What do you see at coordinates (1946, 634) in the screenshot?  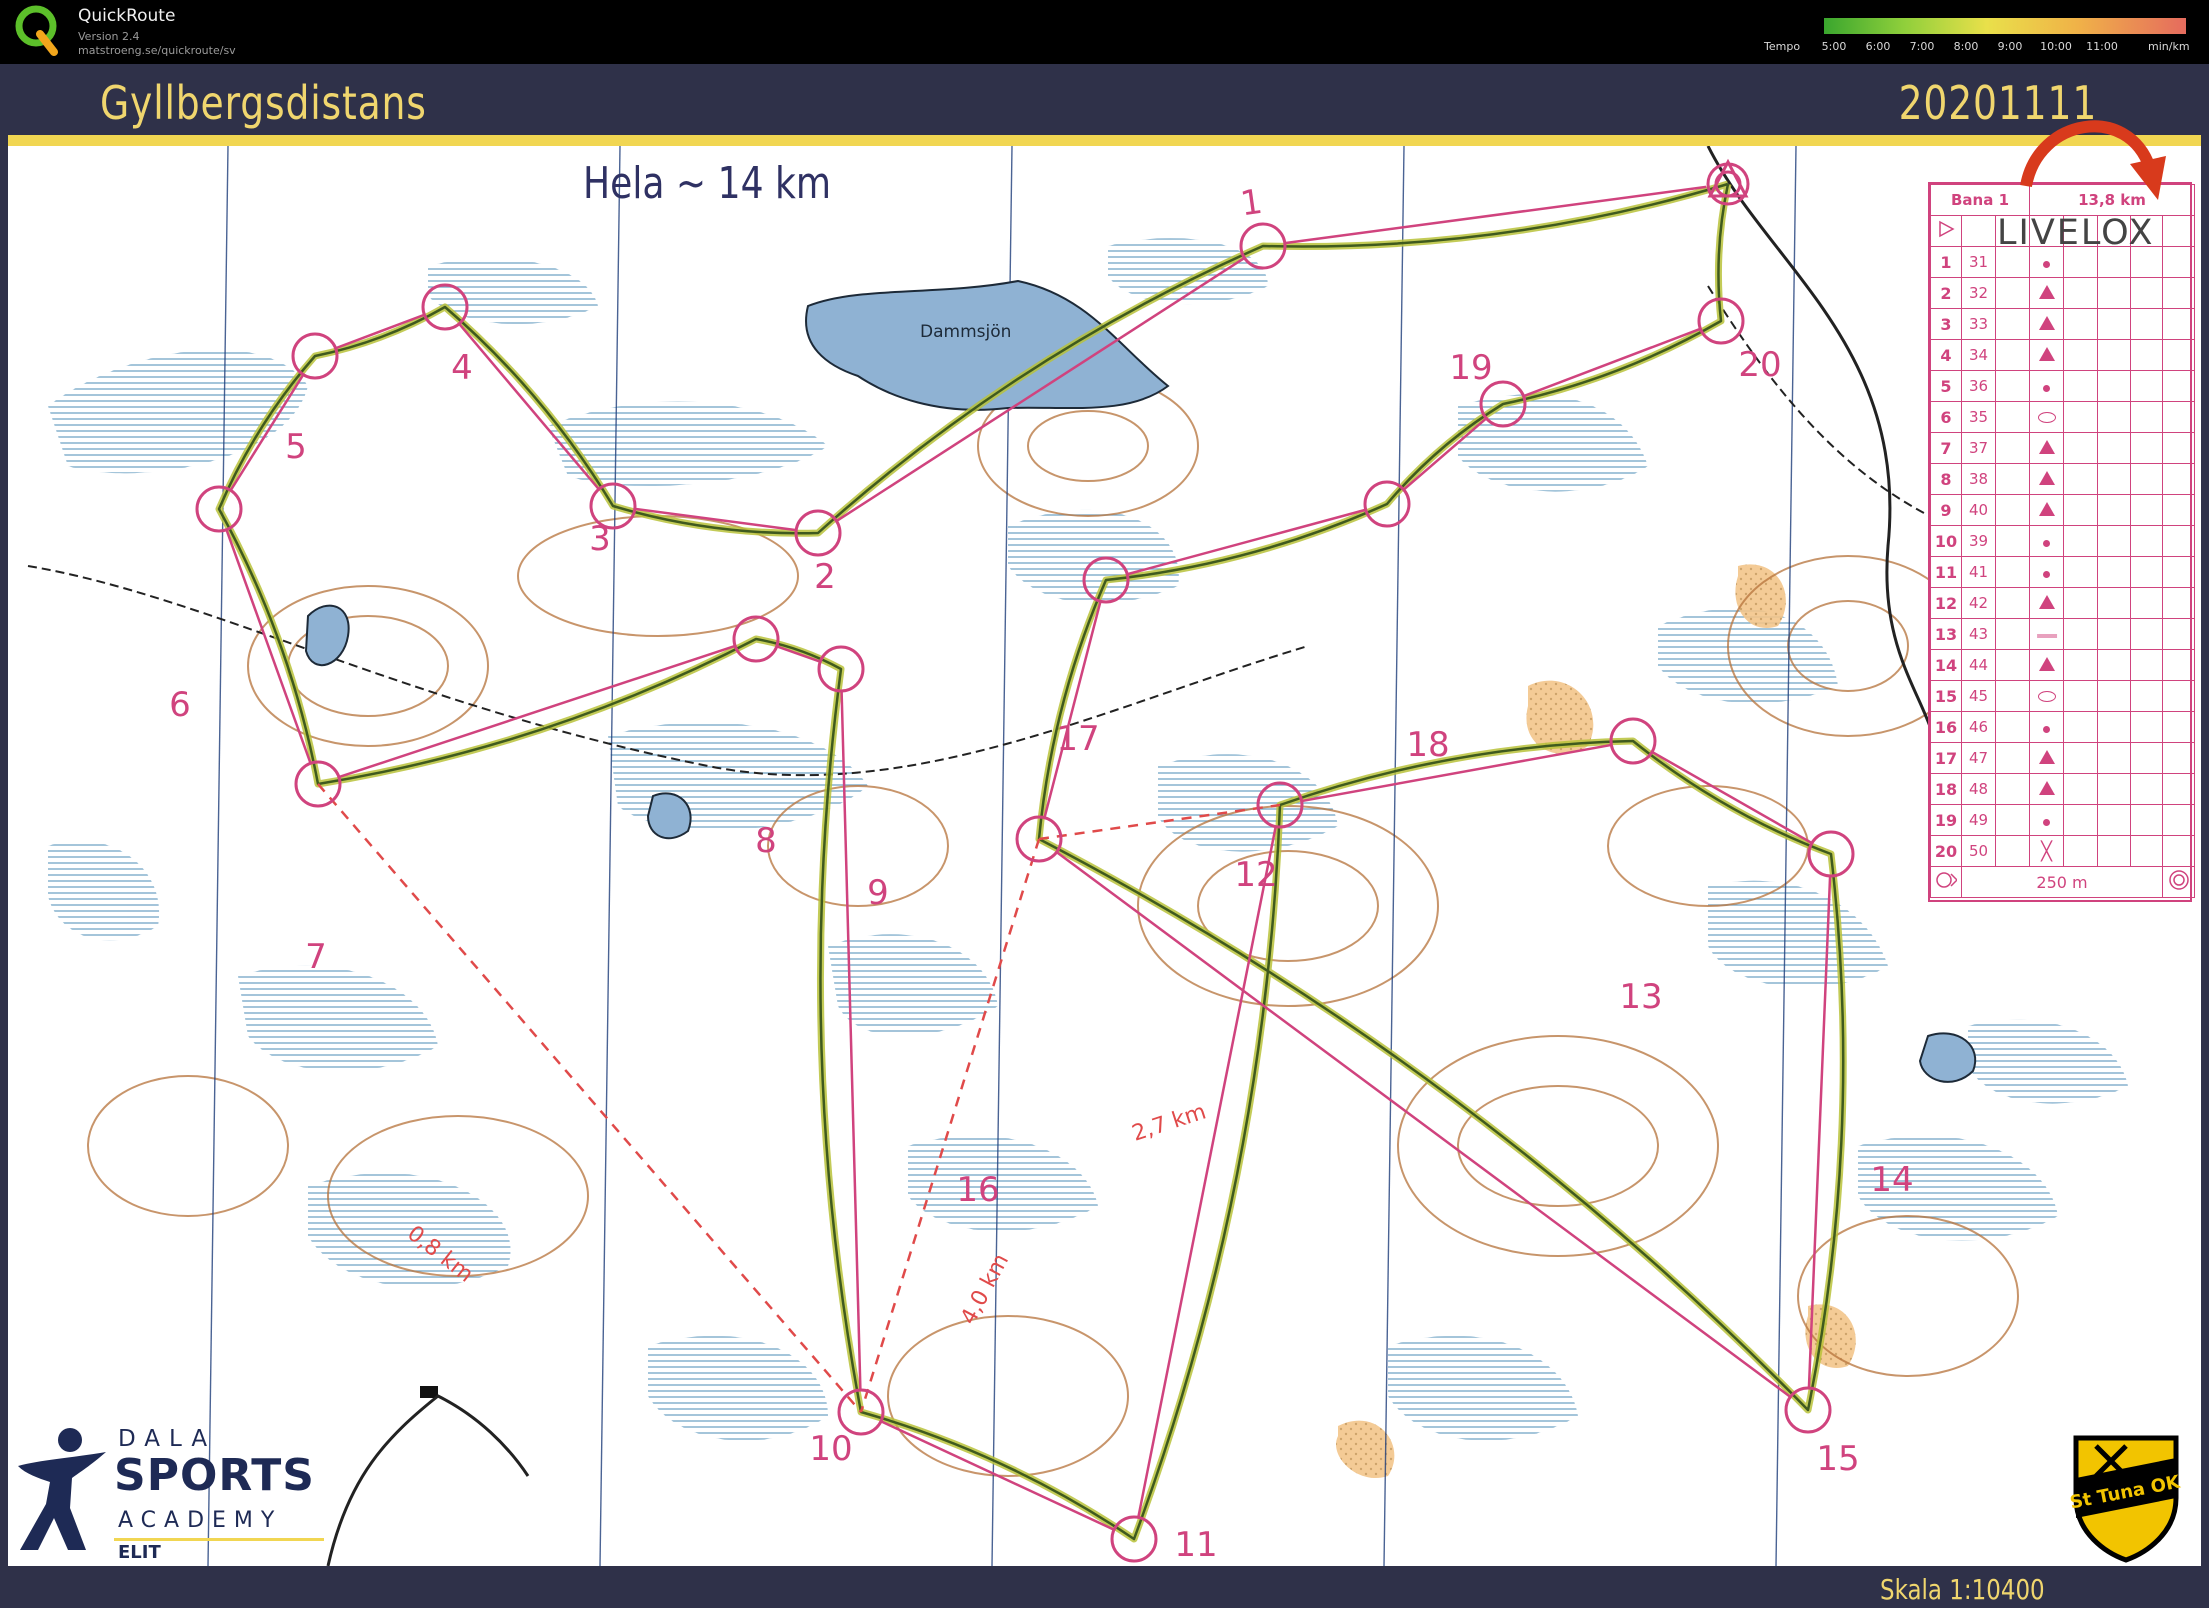 I see `control-number: 13` at bounding box center [1946, 634].